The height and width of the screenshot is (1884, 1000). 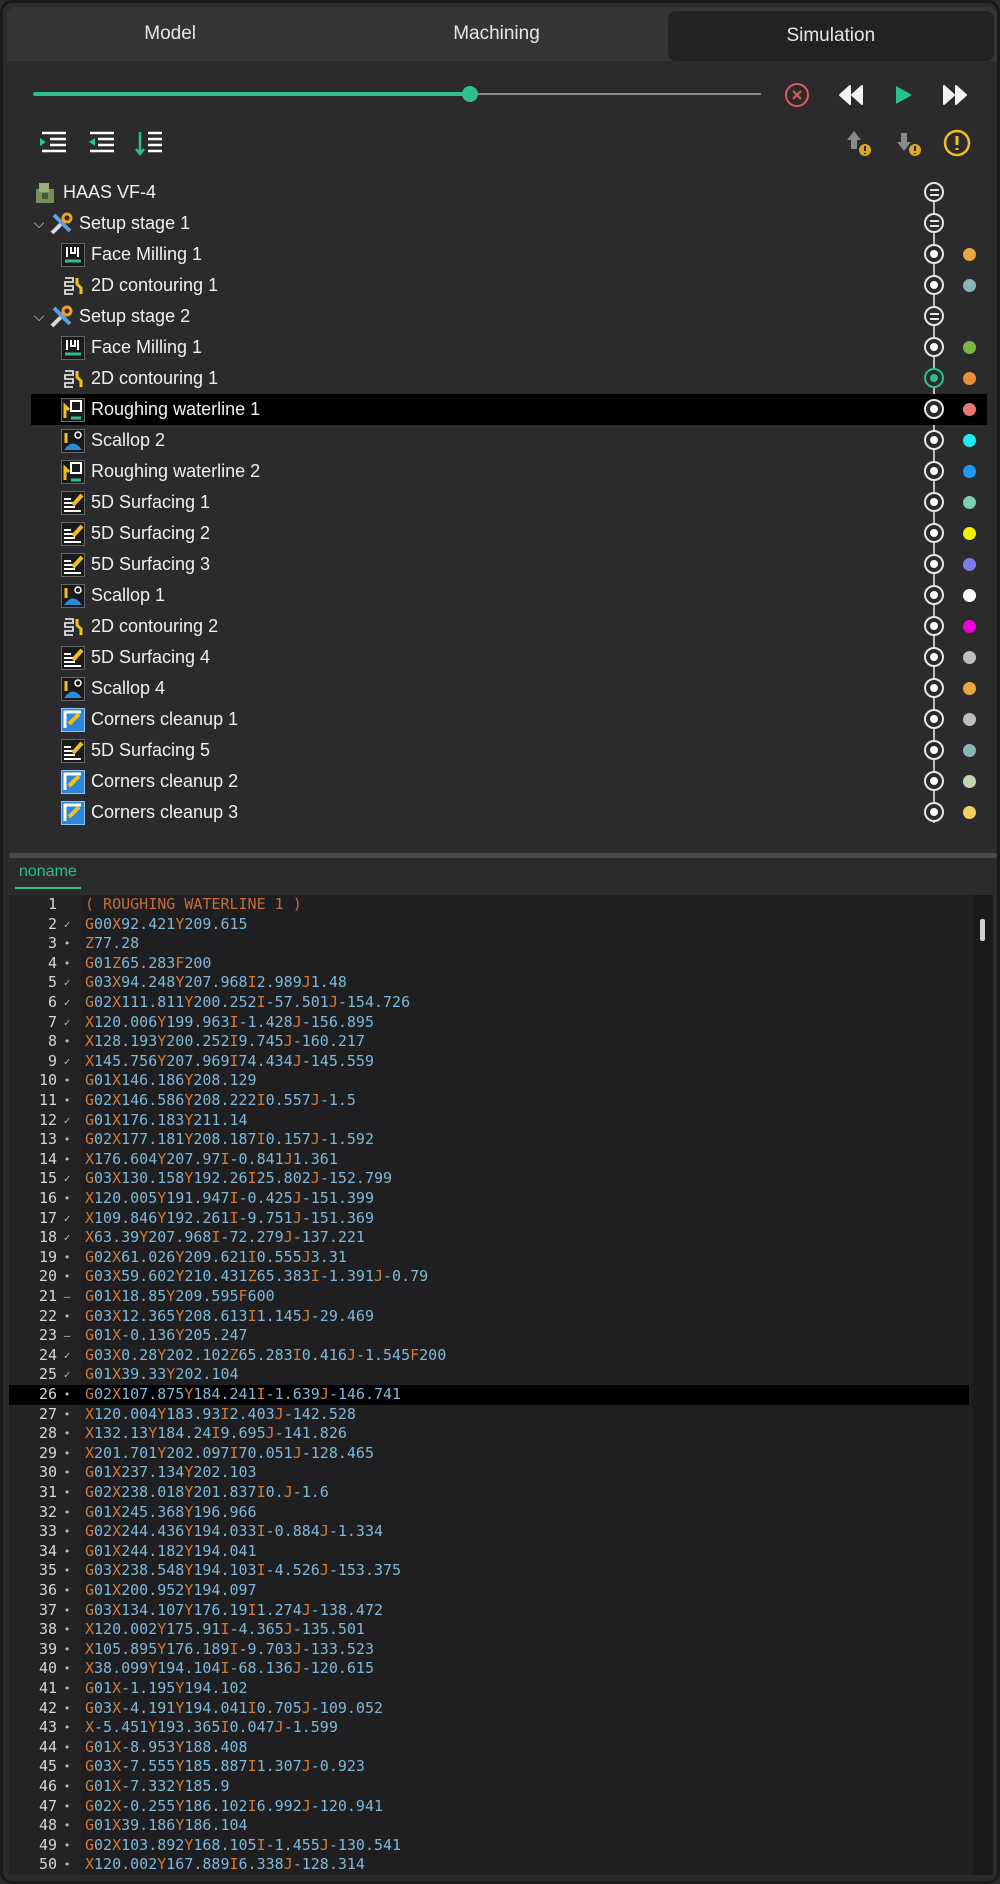 What do you see at coordinates (489, 925) in the screenshot?
I see `code-line: 2 ✓ G00X92.421Y209.615` at bounding box center [489, 925].